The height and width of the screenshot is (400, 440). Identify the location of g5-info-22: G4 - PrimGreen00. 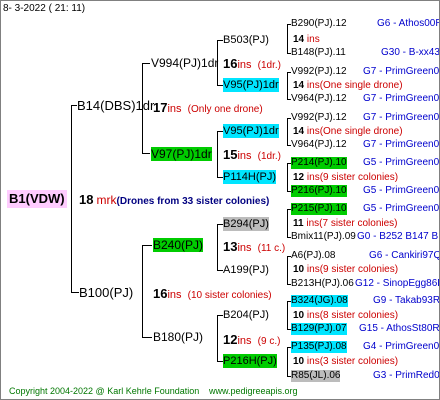
(401, 346).